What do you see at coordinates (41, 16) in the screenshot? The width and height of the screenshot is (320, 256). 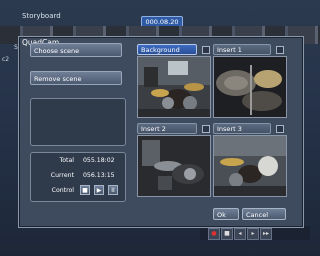 I see `storyboard-title: Storyboard` at bounding box center [41, 16].